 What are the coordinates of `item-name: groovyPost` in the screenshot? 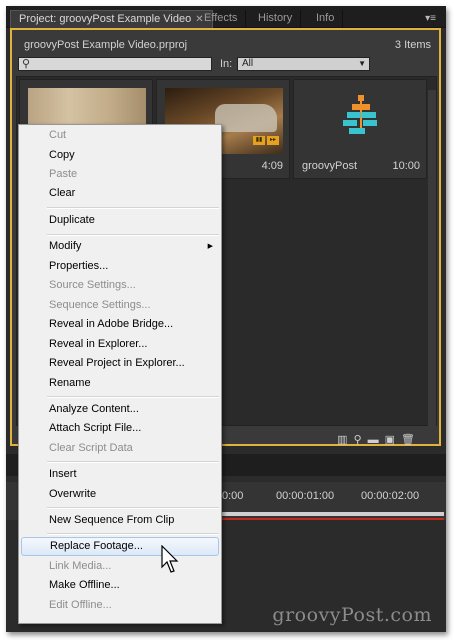 It's located at (330, 166).